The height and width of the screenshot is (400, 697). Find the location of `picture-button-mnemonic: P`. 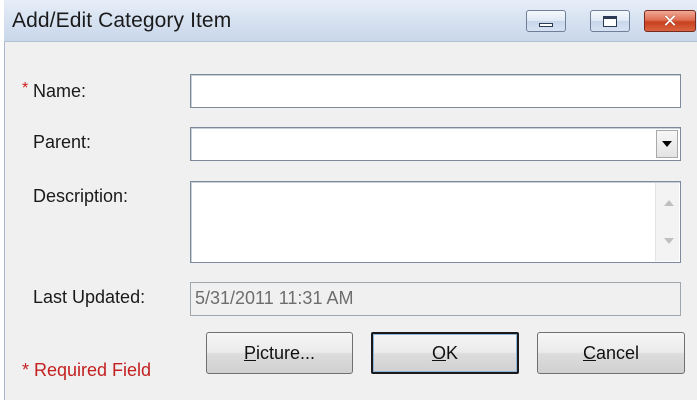

picture-button-mnemonic: P is located at coordinates (249, 352).